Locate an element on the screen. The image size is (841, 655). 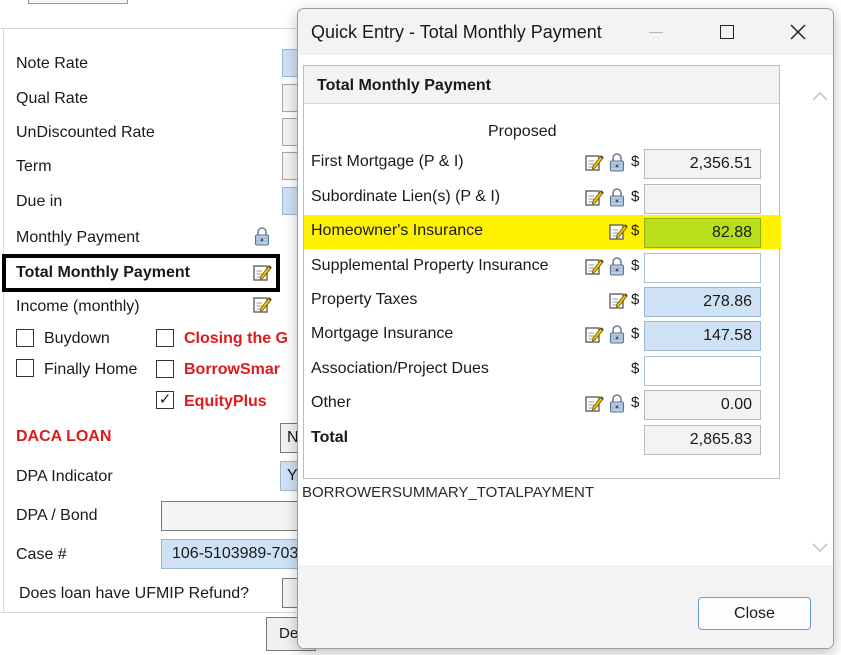
first-mortgage-label: First Mortgage (P & I) is located at coordinates (387, 161).